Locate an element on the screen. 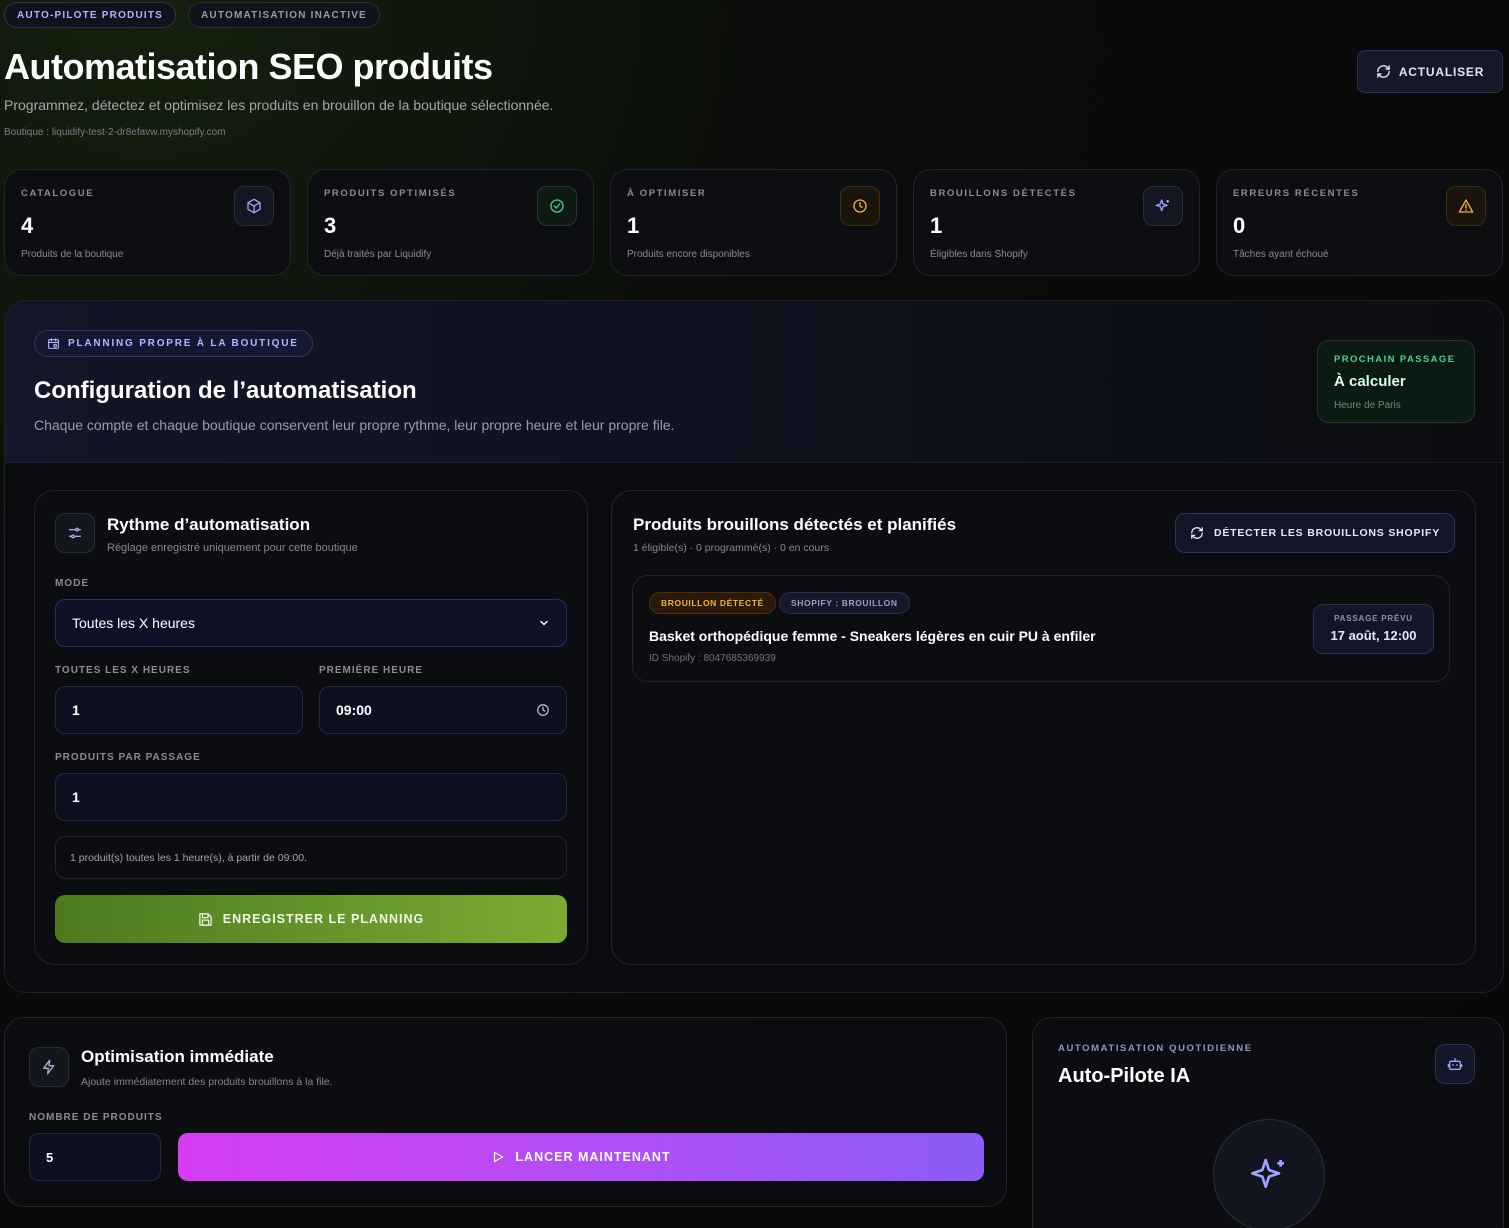 Image resolution: width=1509 pixels, height=1228 pixels. mode-select: Toutes les X heures is located at coordinates (311, 623).